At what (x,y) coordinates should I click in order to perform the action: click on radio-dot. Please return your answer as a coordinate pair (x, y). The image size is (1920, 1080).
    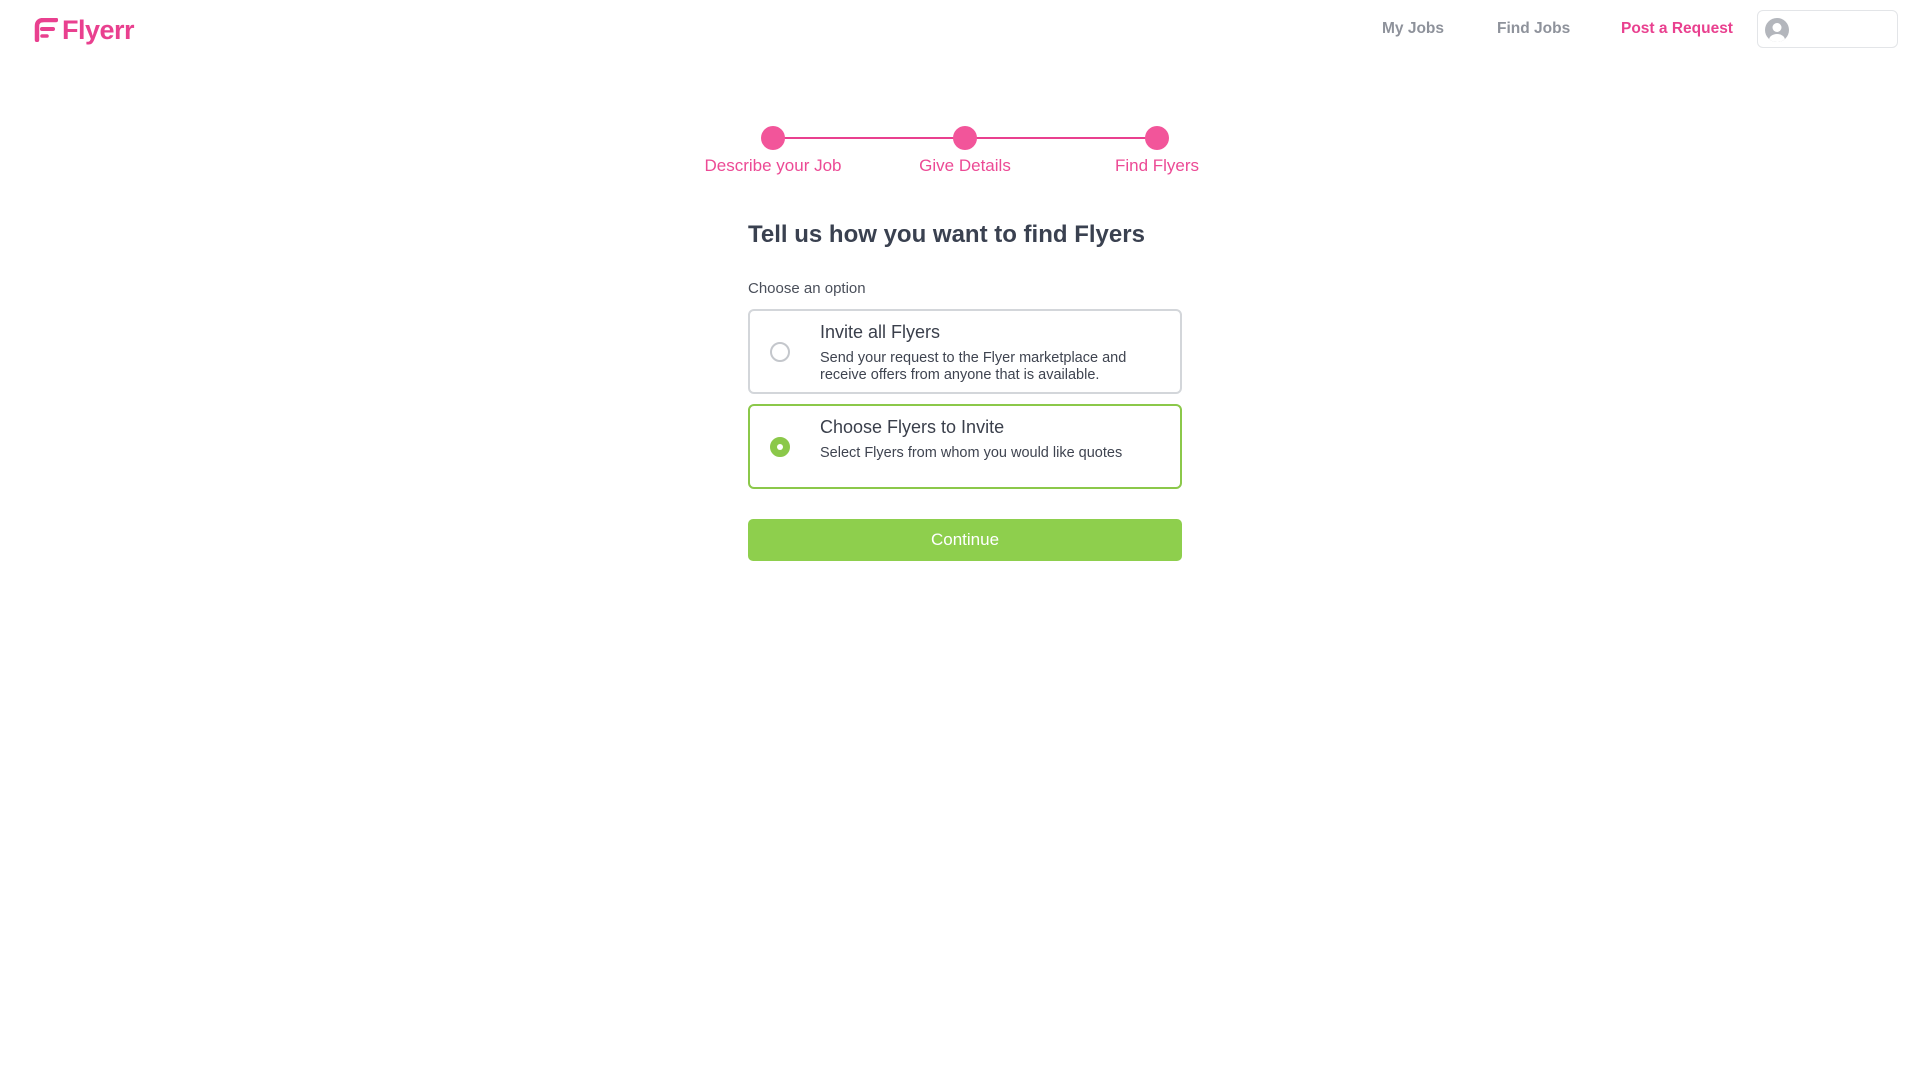
    Looking at the image, I should click on (780, 447).